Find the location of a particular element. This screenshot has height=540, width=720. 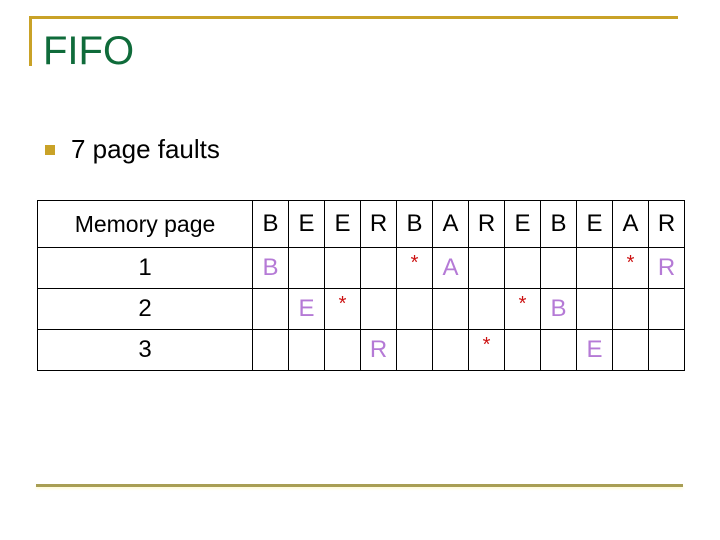

slide-title: FIFO is located at coordinates (89, 51).